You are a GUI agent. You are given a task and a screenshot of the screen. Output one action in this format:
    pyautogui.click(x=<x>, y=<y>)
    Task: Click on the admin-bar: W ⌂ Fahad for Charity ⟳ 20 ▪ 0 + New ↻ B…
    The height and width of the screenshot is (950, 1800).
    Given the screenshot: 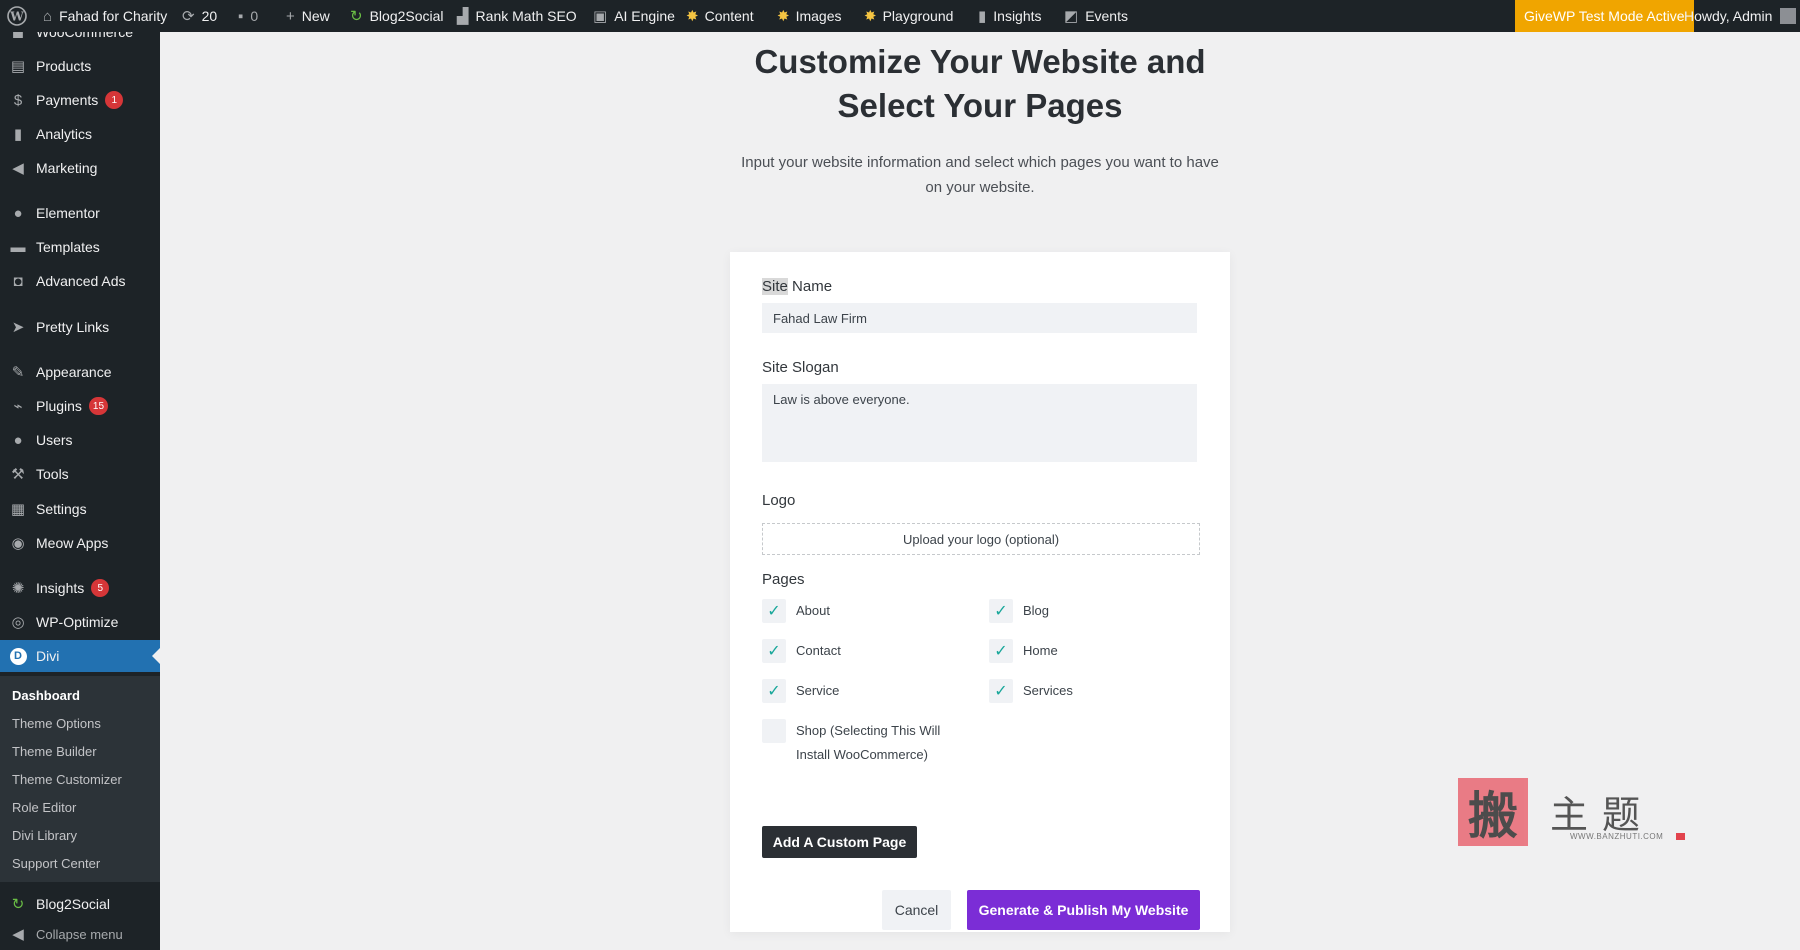 What is the action you would take?
    pyautogui.click(x=900, y=16)
    